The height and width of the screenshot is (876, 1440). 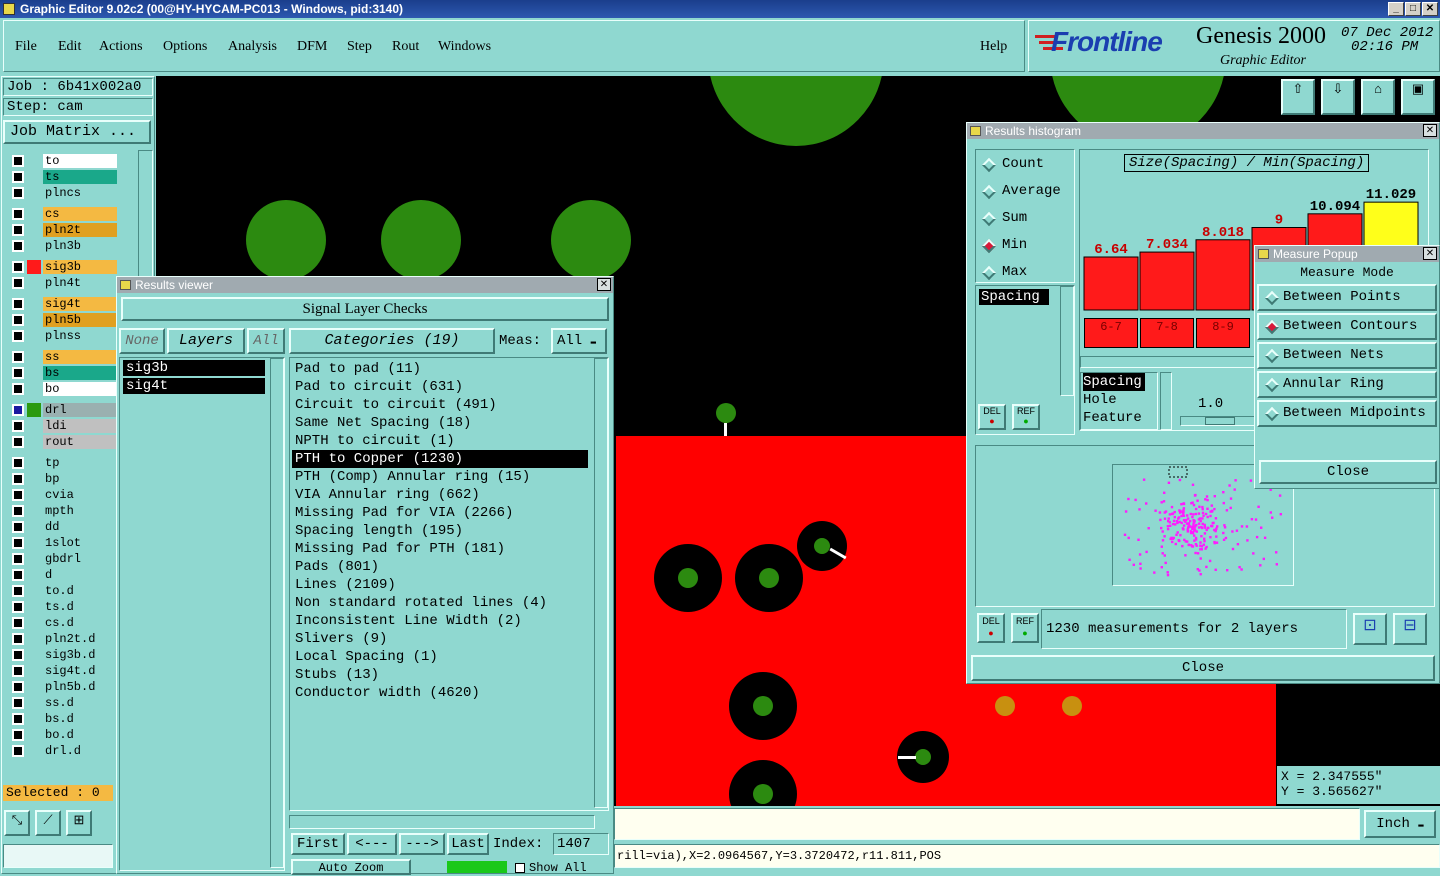 What do you see at coordinates (1338, 97) in the screenshot?
I see `download-icon: ⇩` at bounding box center [1338, 97].